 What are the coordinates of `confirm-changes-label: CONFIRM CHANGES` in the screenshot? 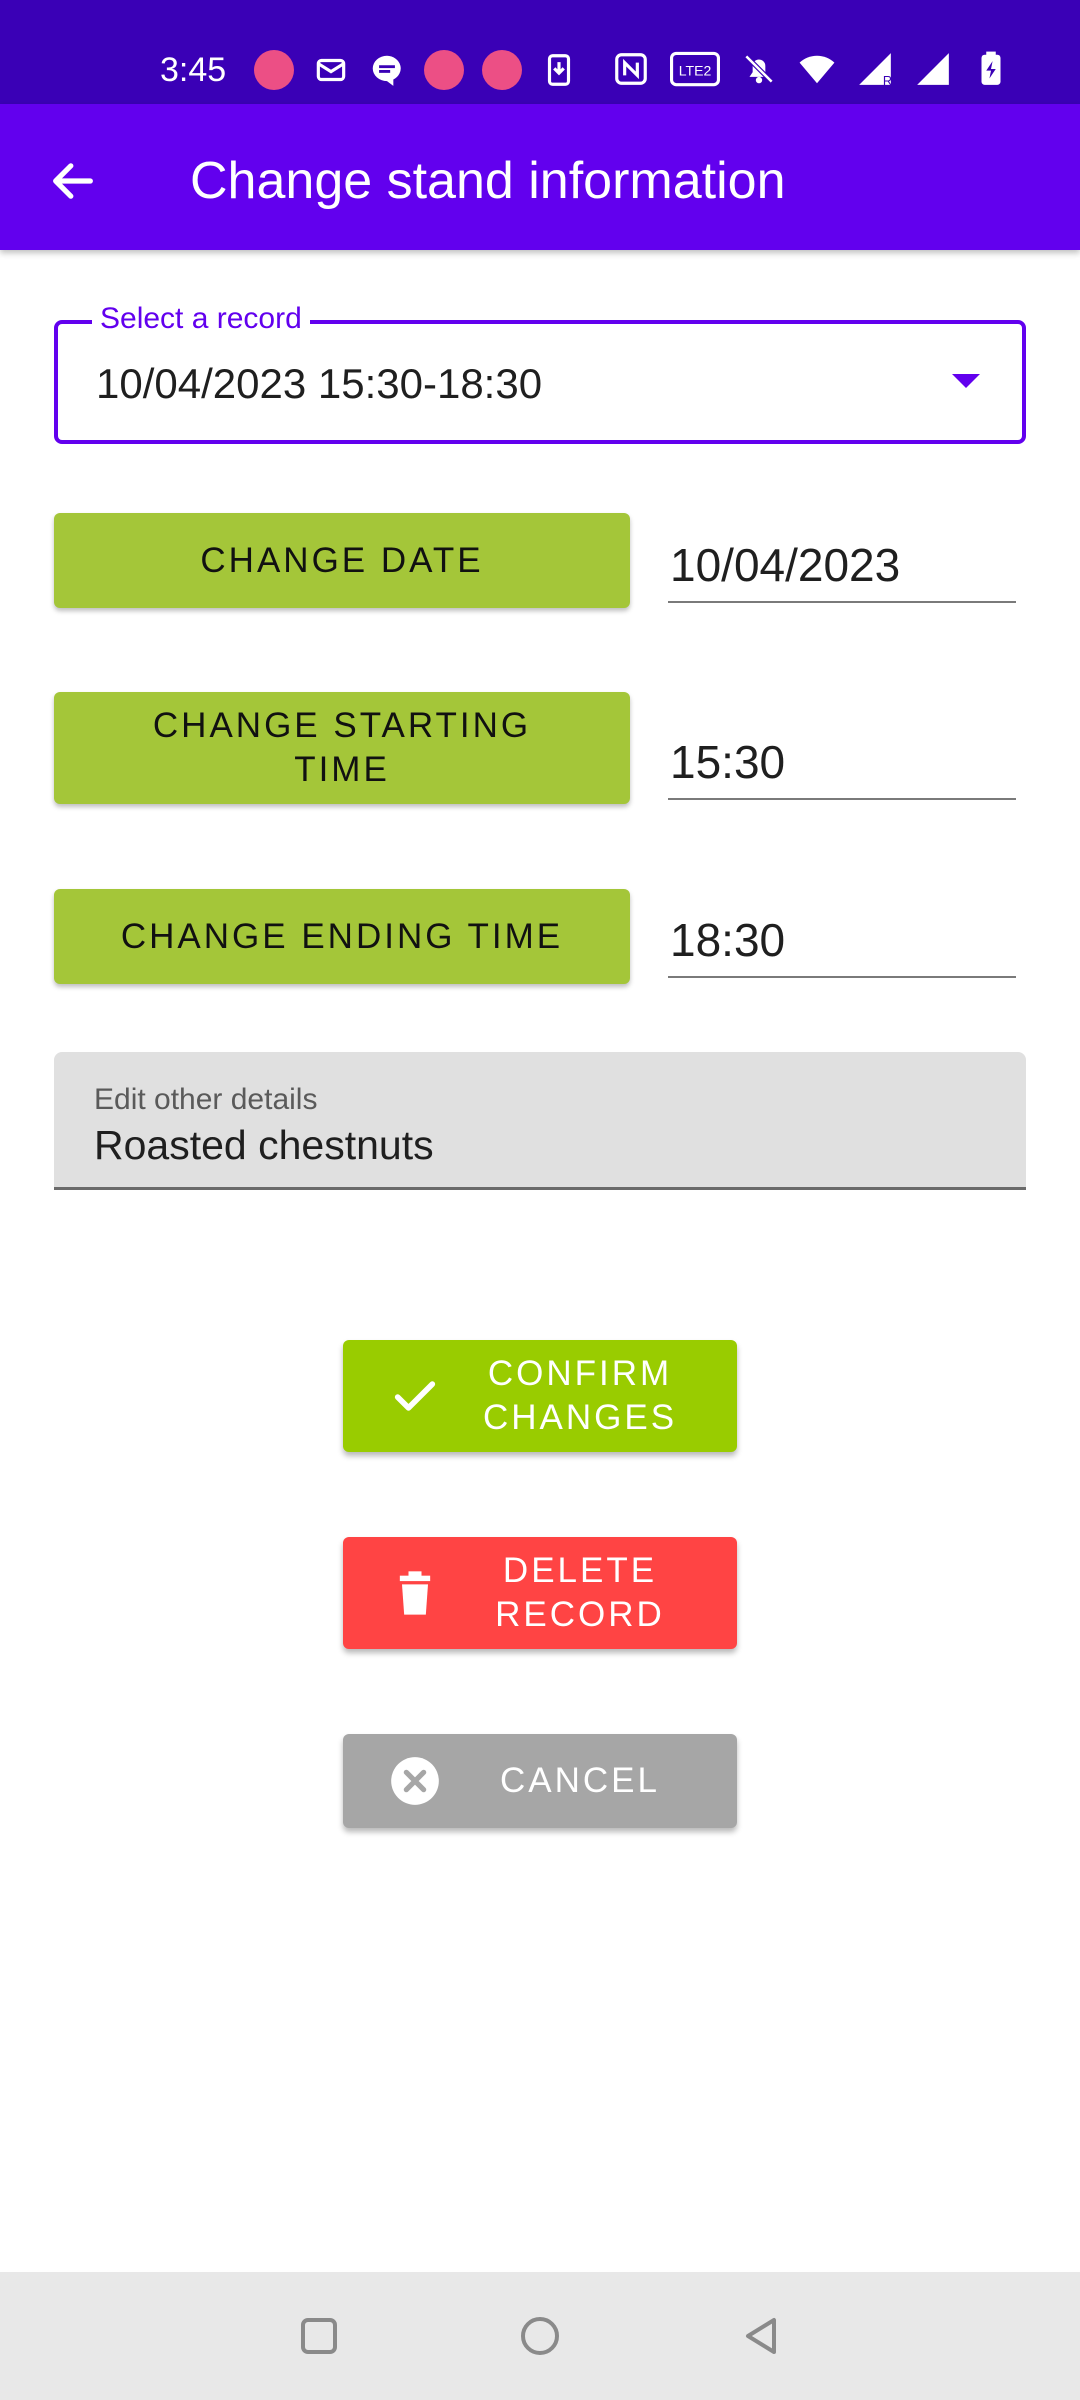 It's located at (580, 1395).